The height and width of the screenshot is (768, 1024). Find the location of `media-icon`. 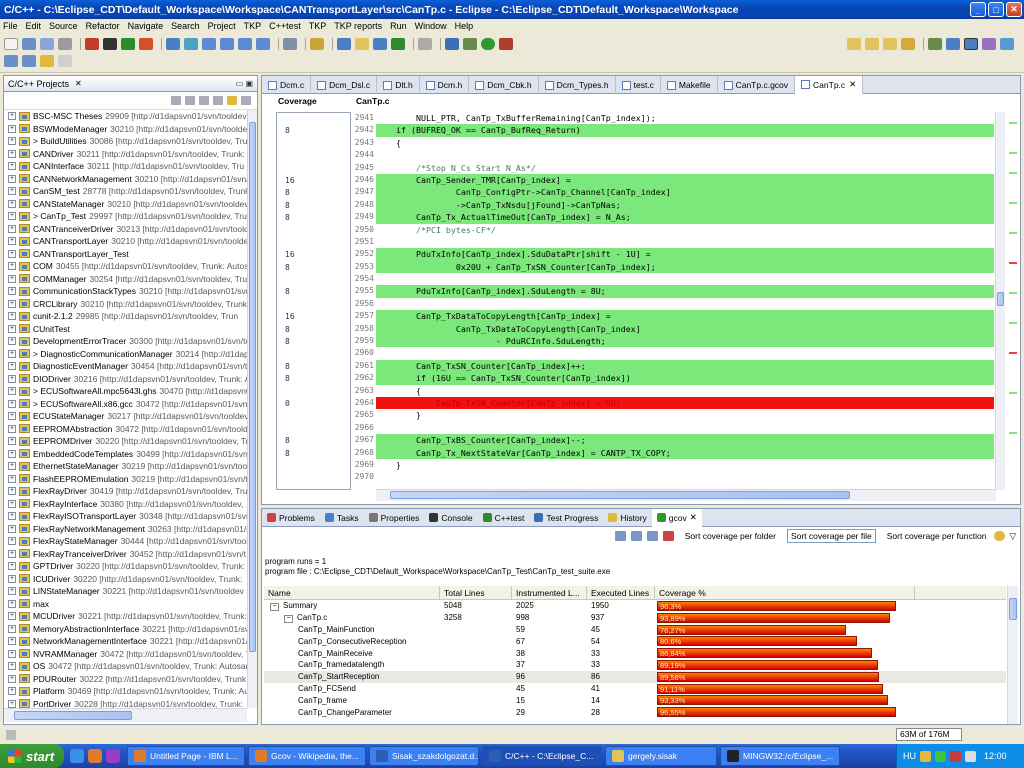

media-icon is located at coordinates (113, 756).